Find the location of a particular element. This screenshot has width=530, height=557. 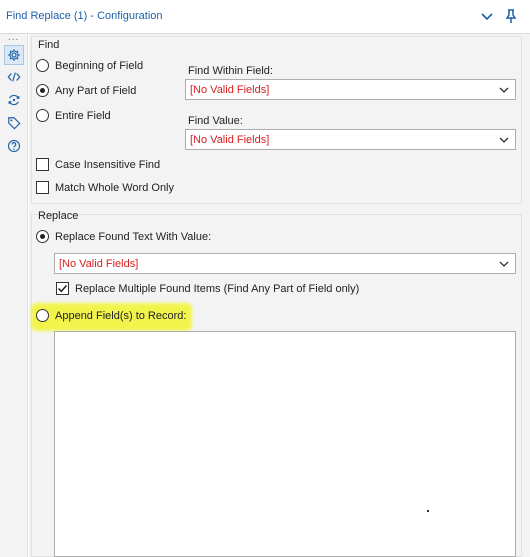

checkbox-label: Match Whole Word Only is located at coordinates (115, 187).